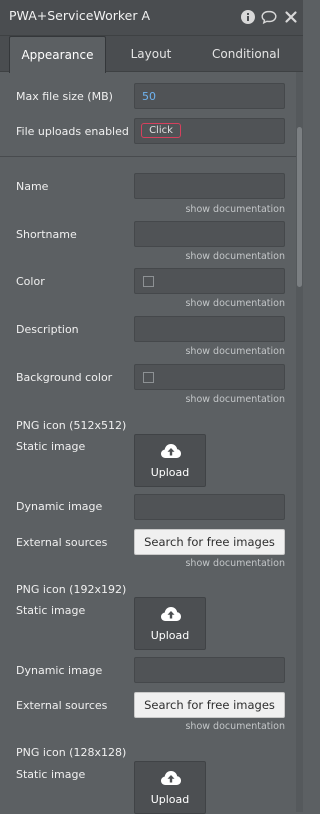 The width and height of the screenshot is (320, 814). Describe the element at coordinates (209, 281) in the screenshot. I see `color-picker` at that location.